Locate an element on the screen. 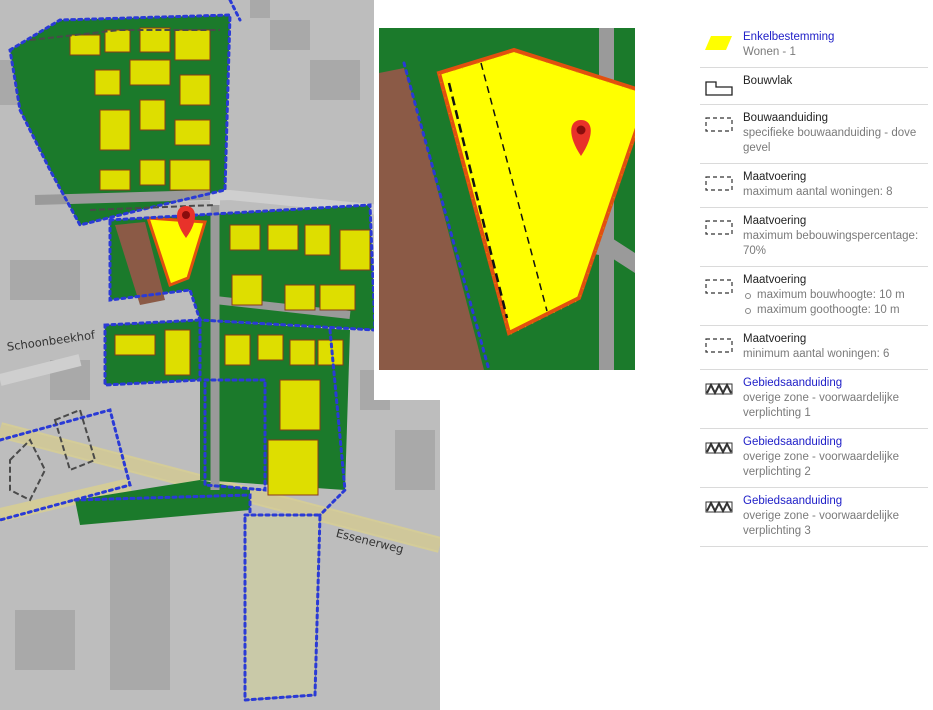 This screenshot has width=933, height=710. zoom-inset-map is located at coordinates (507, 199).